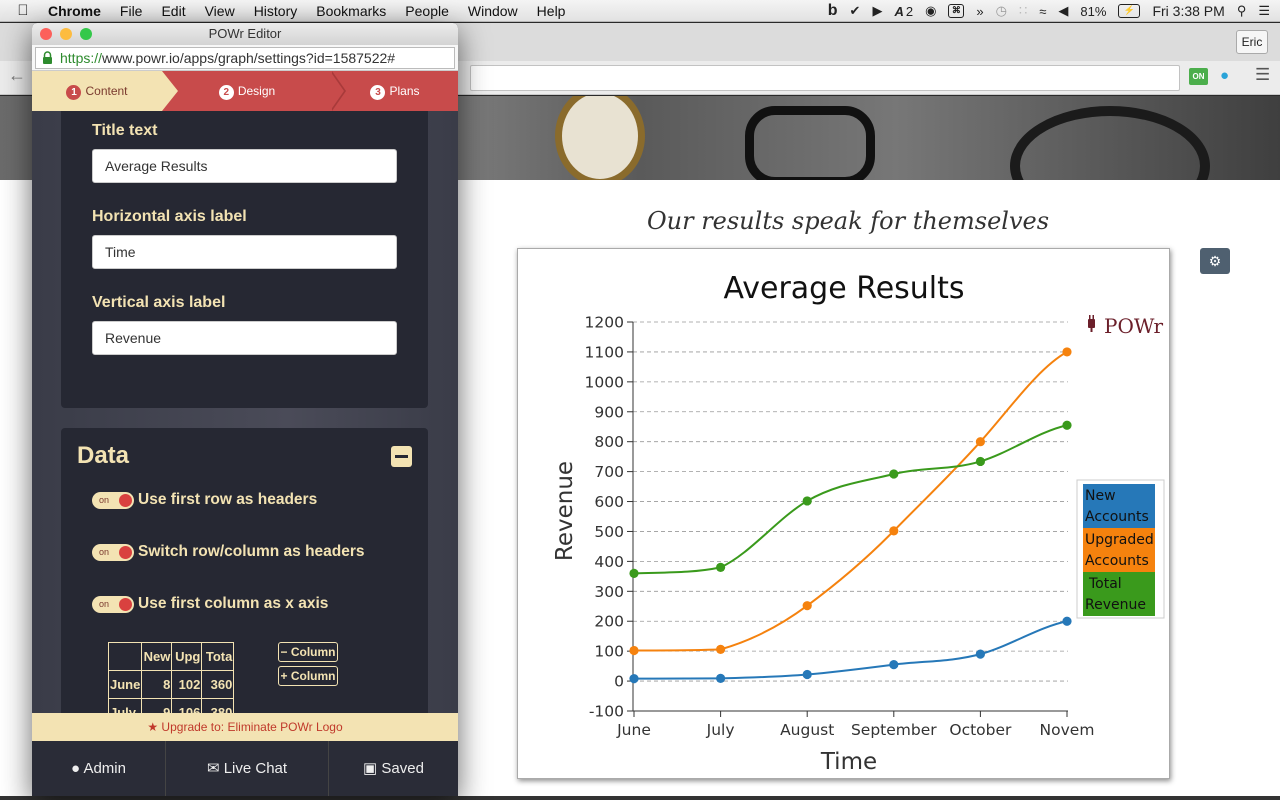 This screenshot has height=800, width=1280. What do you see at coordinates (606, 712) in the screenshot?
I see `y-tick-label: -100` at bounding box center [606, 712].